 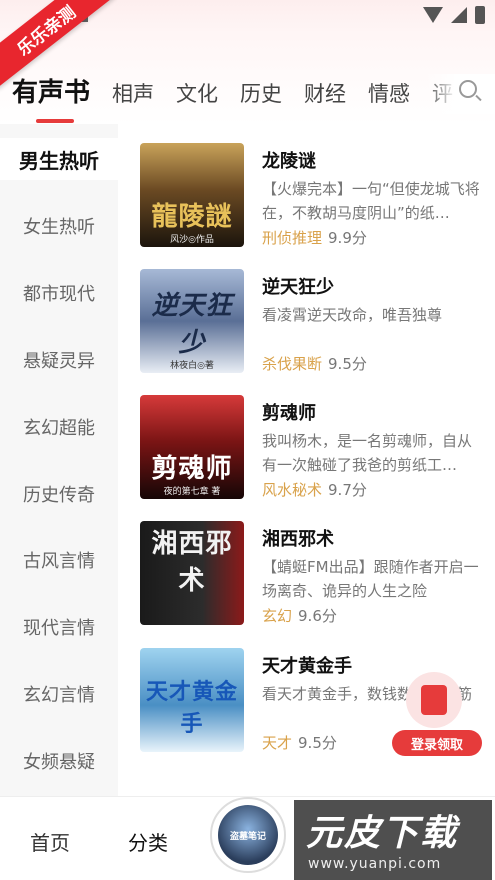 I want to click on tab-history: 历史, so click(x=261, y=93).